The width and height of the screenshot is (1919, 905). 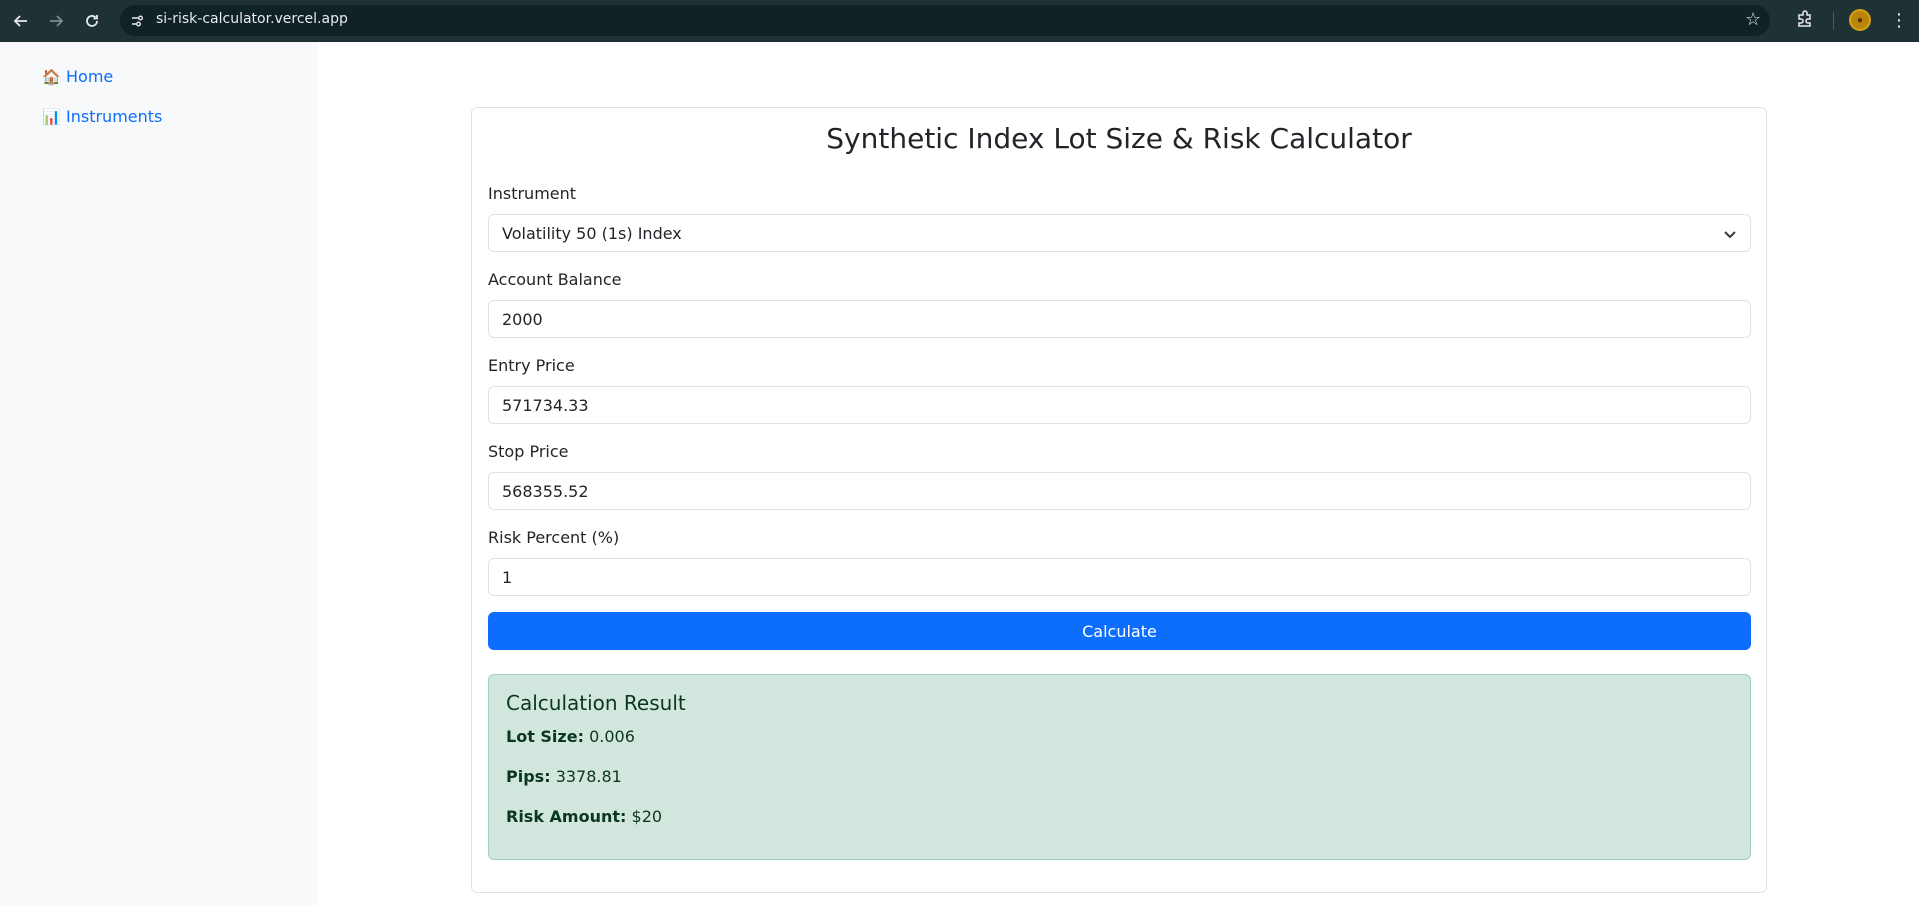 I want to click on back-icon, so click(x=21, y=21).